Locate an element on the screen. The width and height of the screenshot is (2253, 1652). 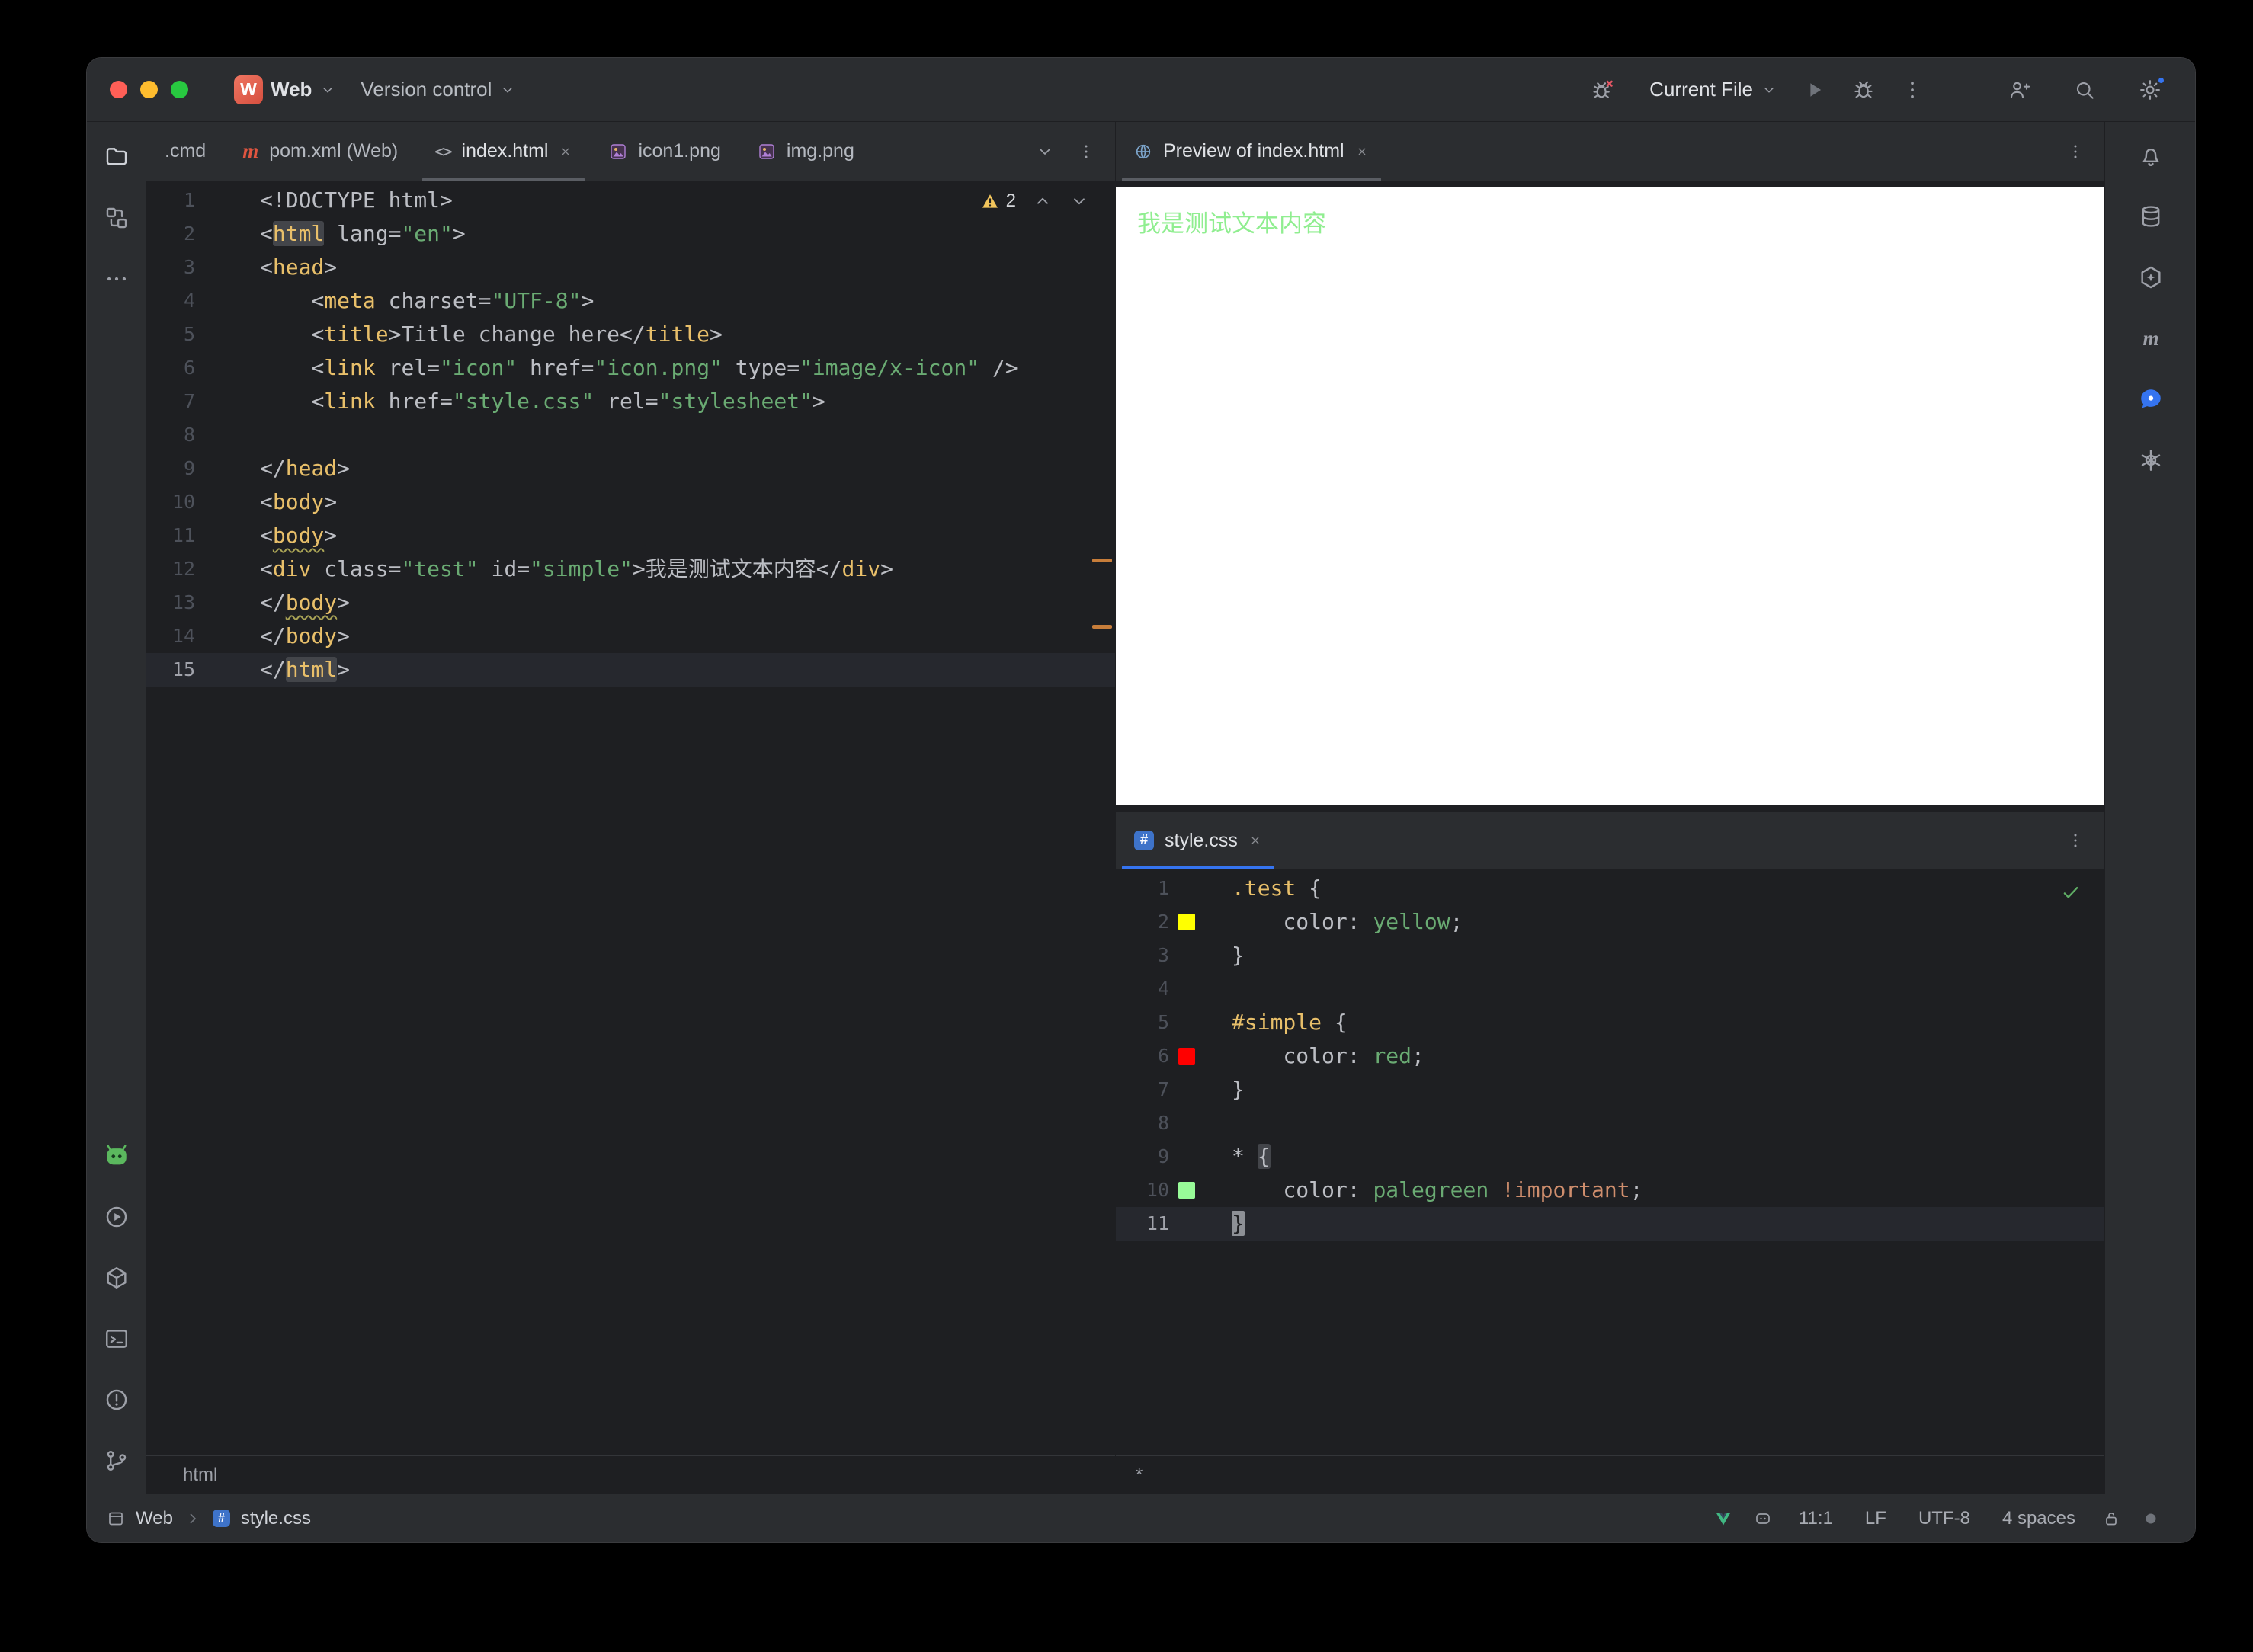
code-line: 5 <title>Title change here</title> is located at coordinates (630, 334).